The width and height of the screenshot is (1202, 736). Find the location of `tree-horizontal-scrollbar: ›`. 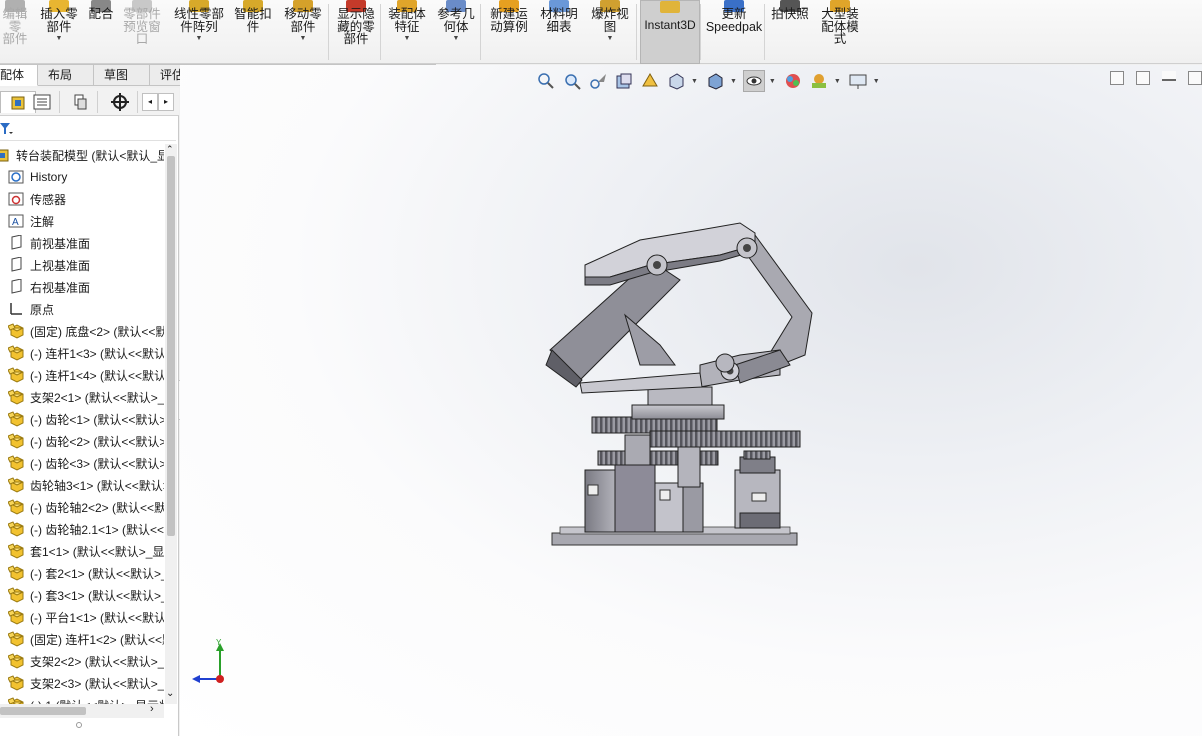

tree-horizontal-scrollbar: › is located at coordinates (82, 710).